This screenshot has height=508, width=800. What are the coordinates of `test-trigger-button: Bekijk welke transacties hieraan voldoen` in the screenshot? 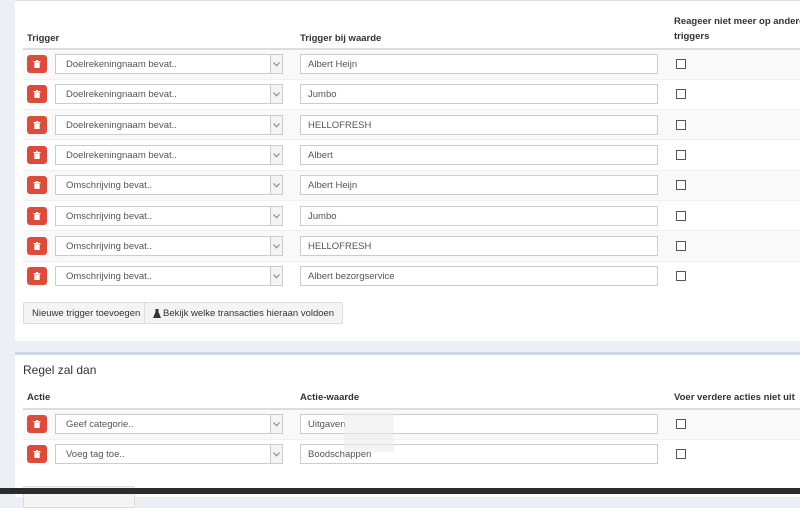 It's located at (244, 313).